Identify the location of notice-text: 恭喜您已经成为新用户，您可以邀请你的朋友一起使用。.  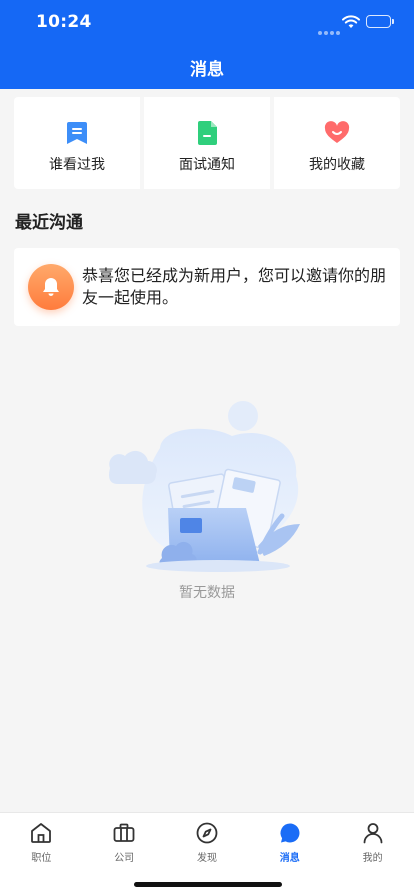
(234, 286).